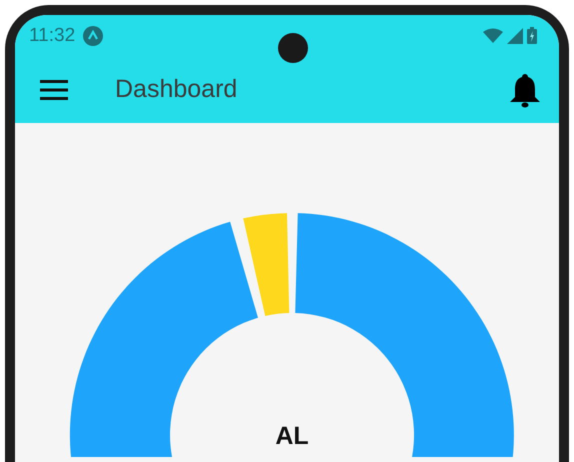 Image resolution: width=574 pixels, height=462 pixels. I want to click on menu-icon, so click(54, 89).